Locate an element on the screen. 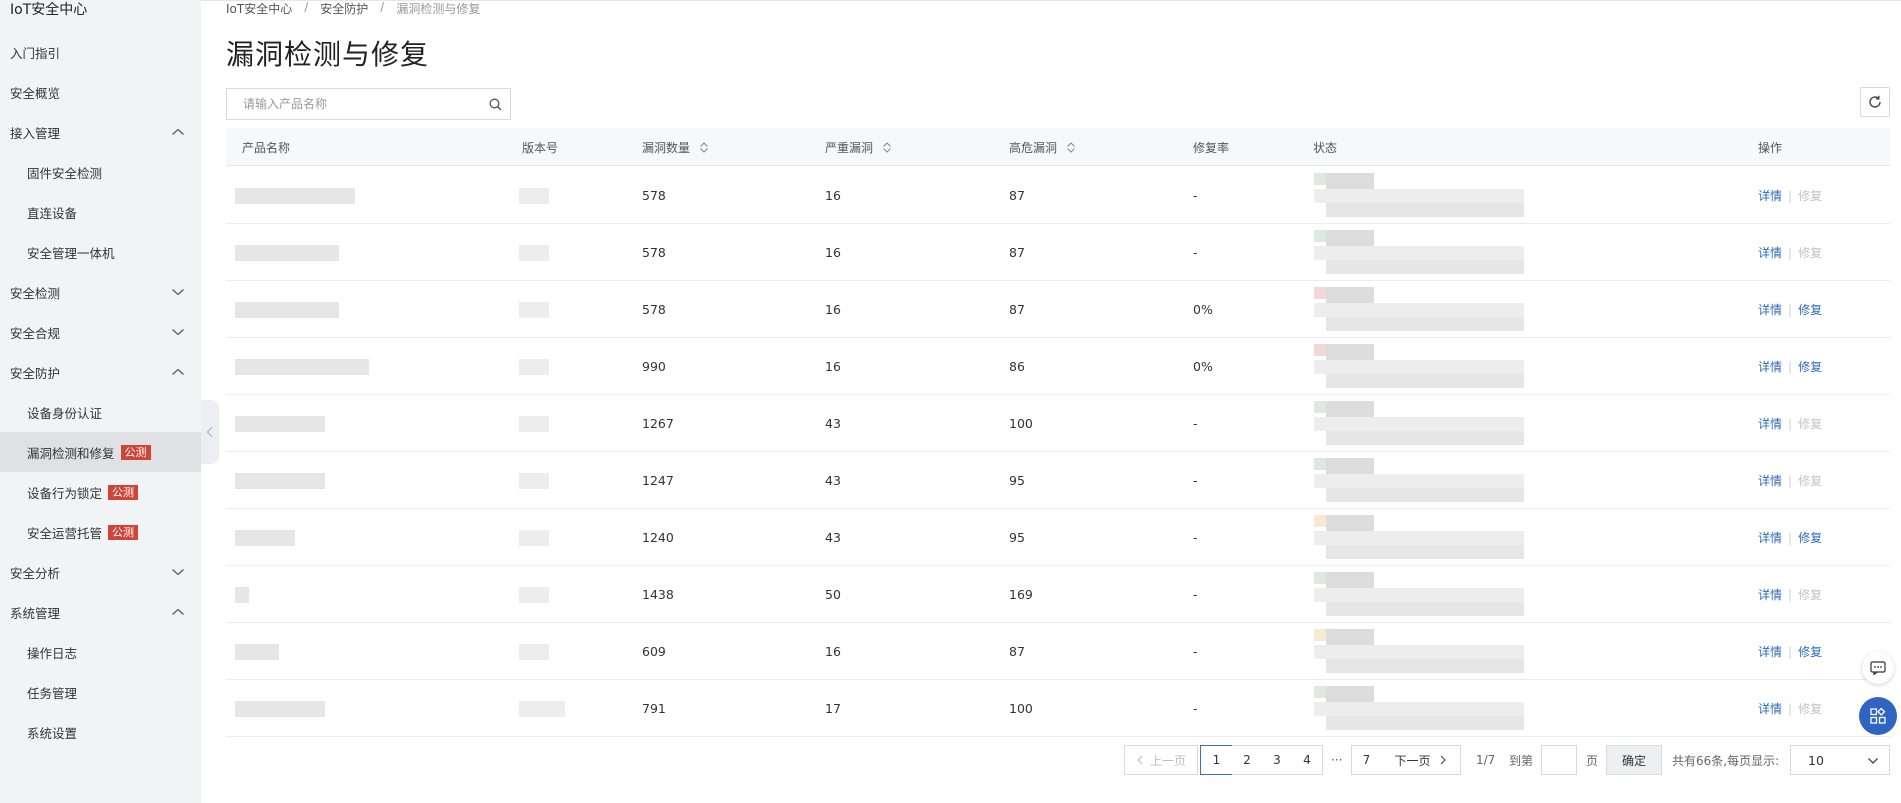 The image size is (1901, 803). status-redacted is located at coordinates (1419, 652).